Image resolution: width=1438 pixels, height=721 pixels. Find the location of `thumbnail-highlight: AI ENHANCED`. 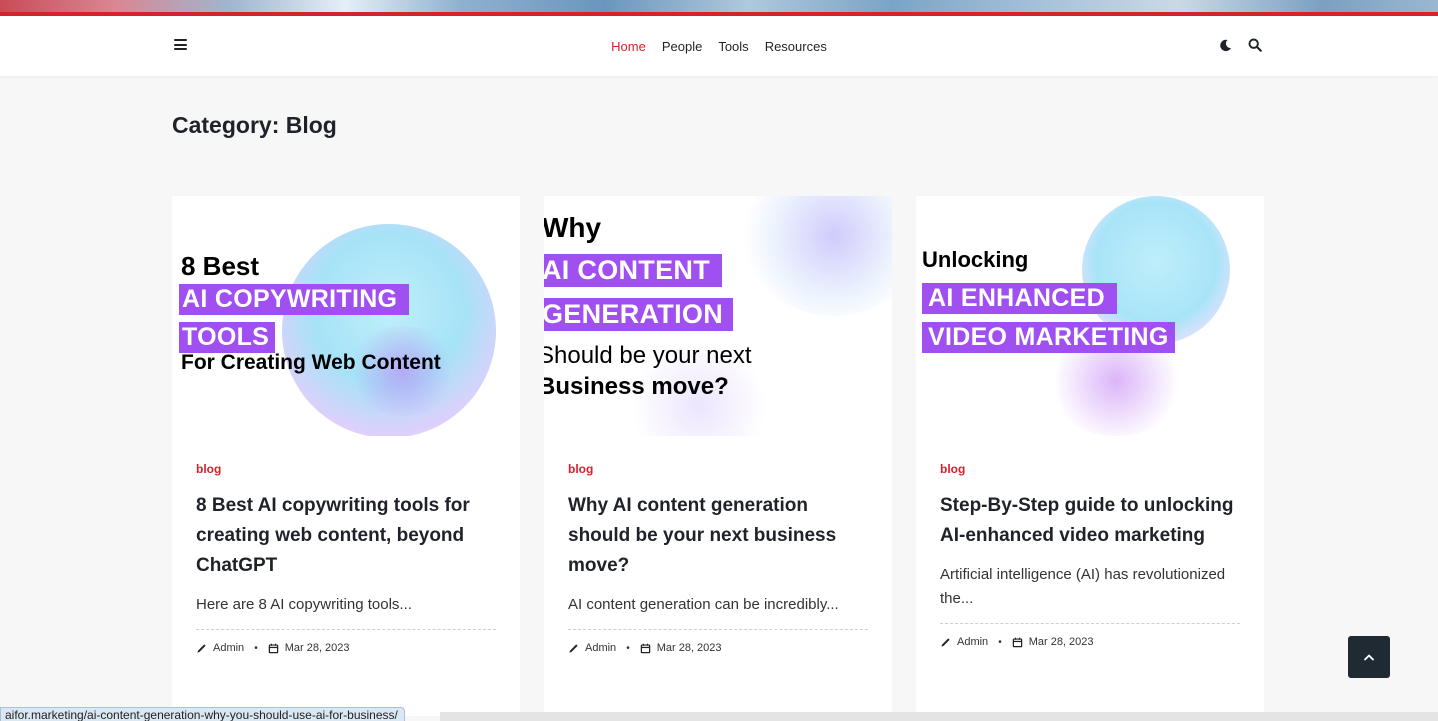

thumbnail-highlight: AI ENHANCED is located at coordinates (1019, 298).